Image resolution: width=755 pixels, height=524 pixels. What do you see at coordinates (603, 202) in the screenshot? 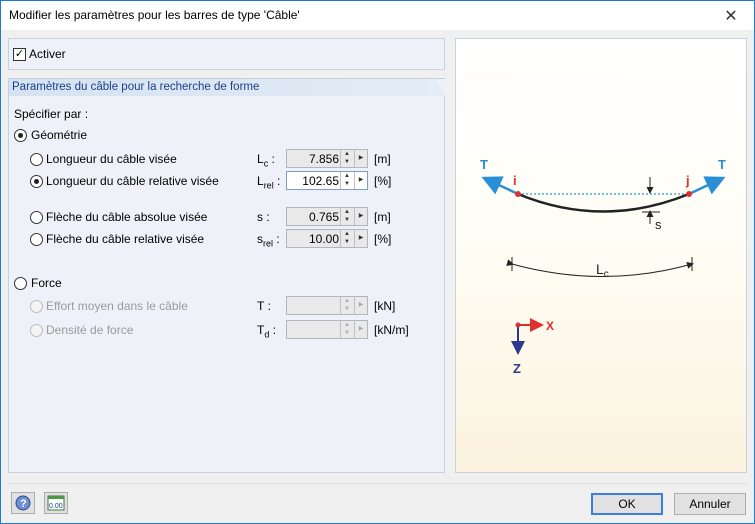
I see `cable-curve` at bounding box center [603, 202].